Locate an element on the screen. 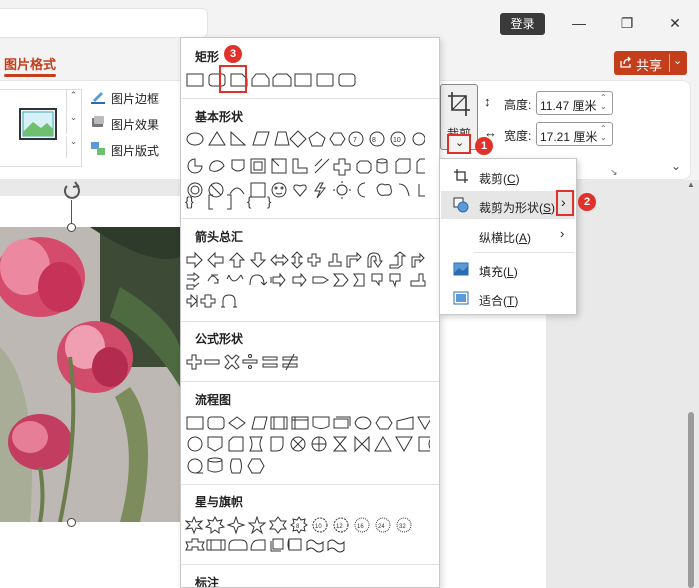 This screenshot has height=588, width=699. category-arrows-title: 箭头总汇 is located at coordinates (219, 237).